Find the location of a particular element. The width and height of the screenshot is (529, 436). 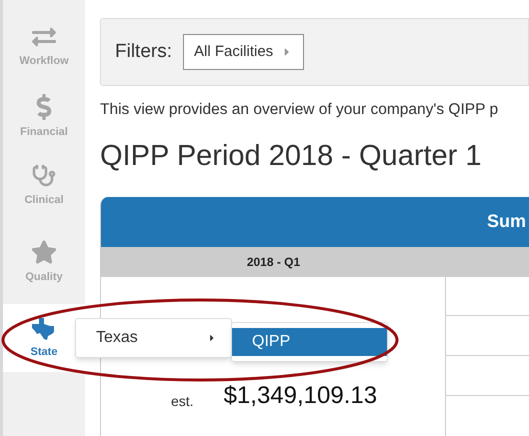

texas-icon is located at coordinates (44, 328).